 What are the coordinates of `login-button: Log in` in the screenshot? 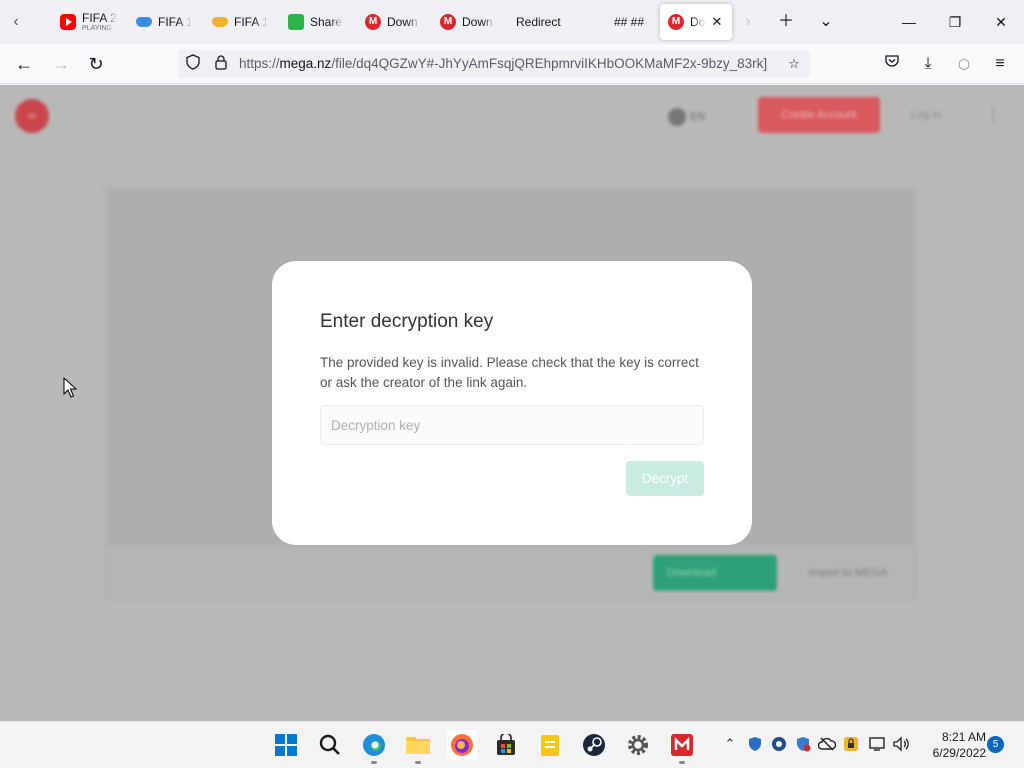 It's located at (926, 115).